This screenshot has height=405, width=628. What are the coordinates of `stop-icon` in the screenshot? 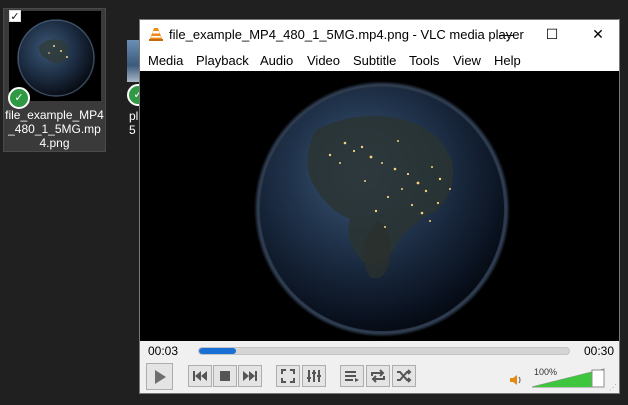 It's located at (225, 376).